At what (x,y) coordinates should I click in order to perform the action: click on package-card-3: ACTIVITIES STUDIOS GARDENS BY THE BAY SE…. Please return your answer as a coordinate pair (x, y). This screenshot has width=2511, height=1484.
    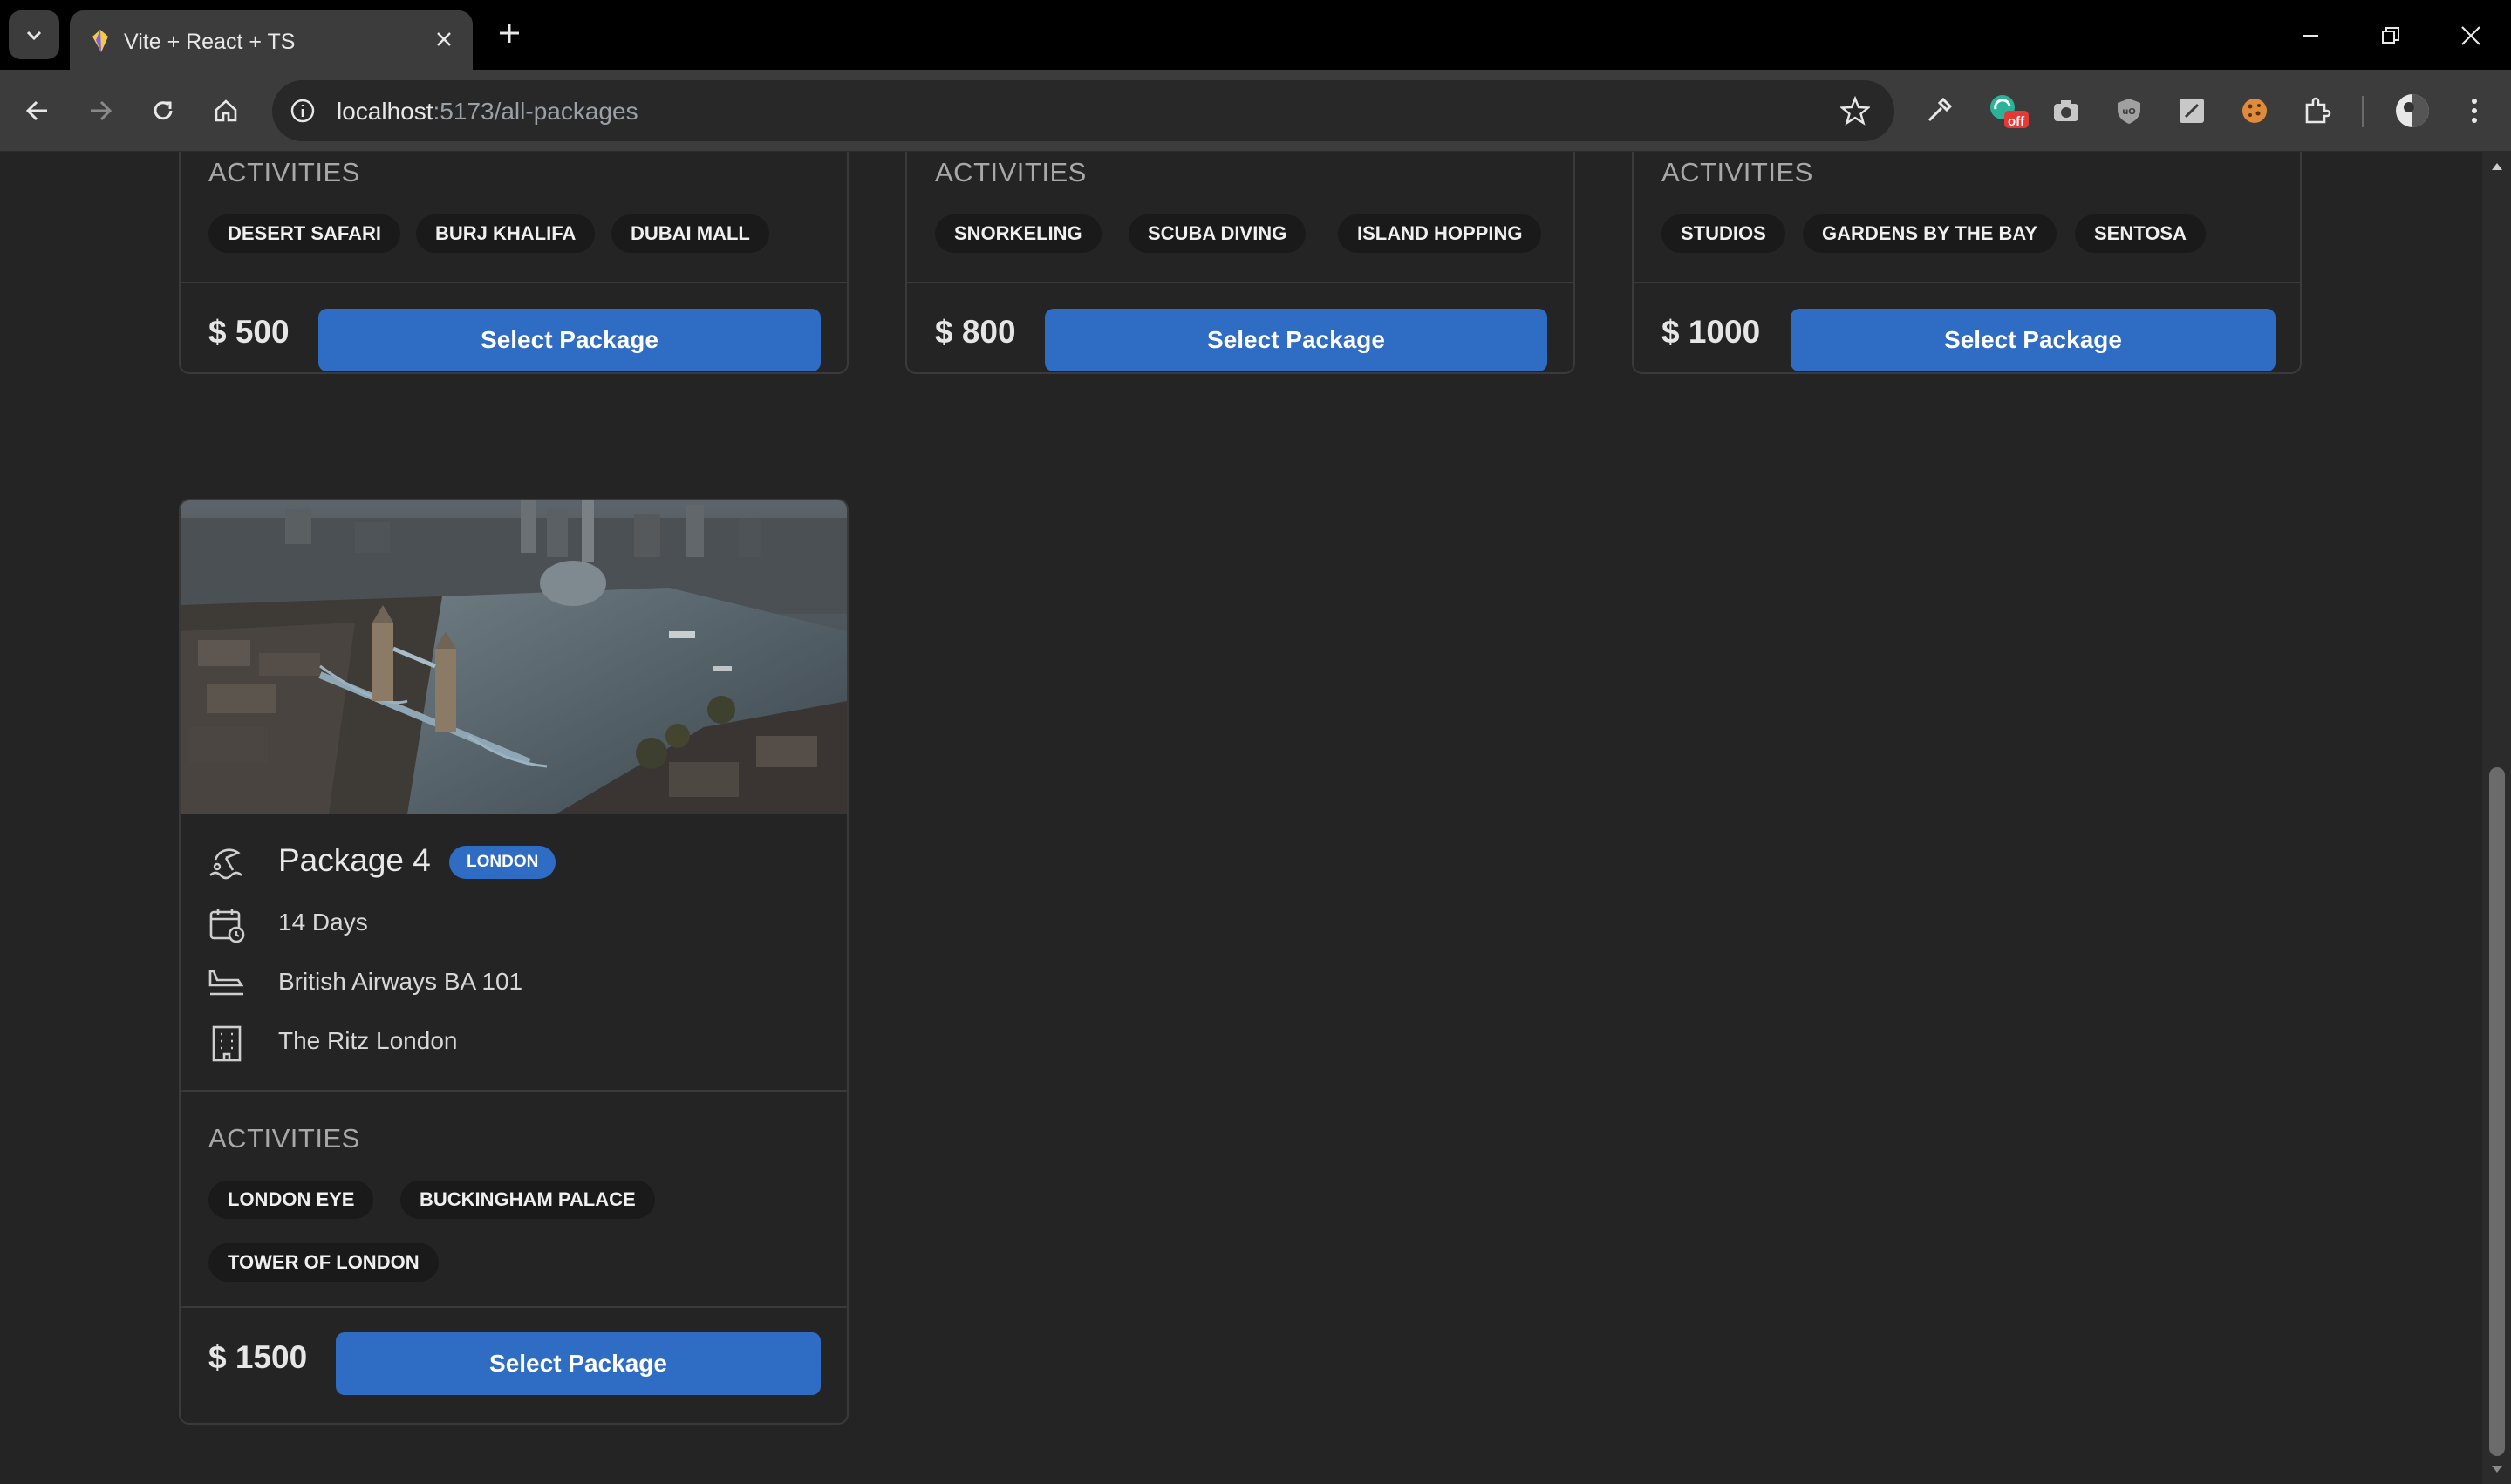
    Looking at the image, I should click on (1967, 263).